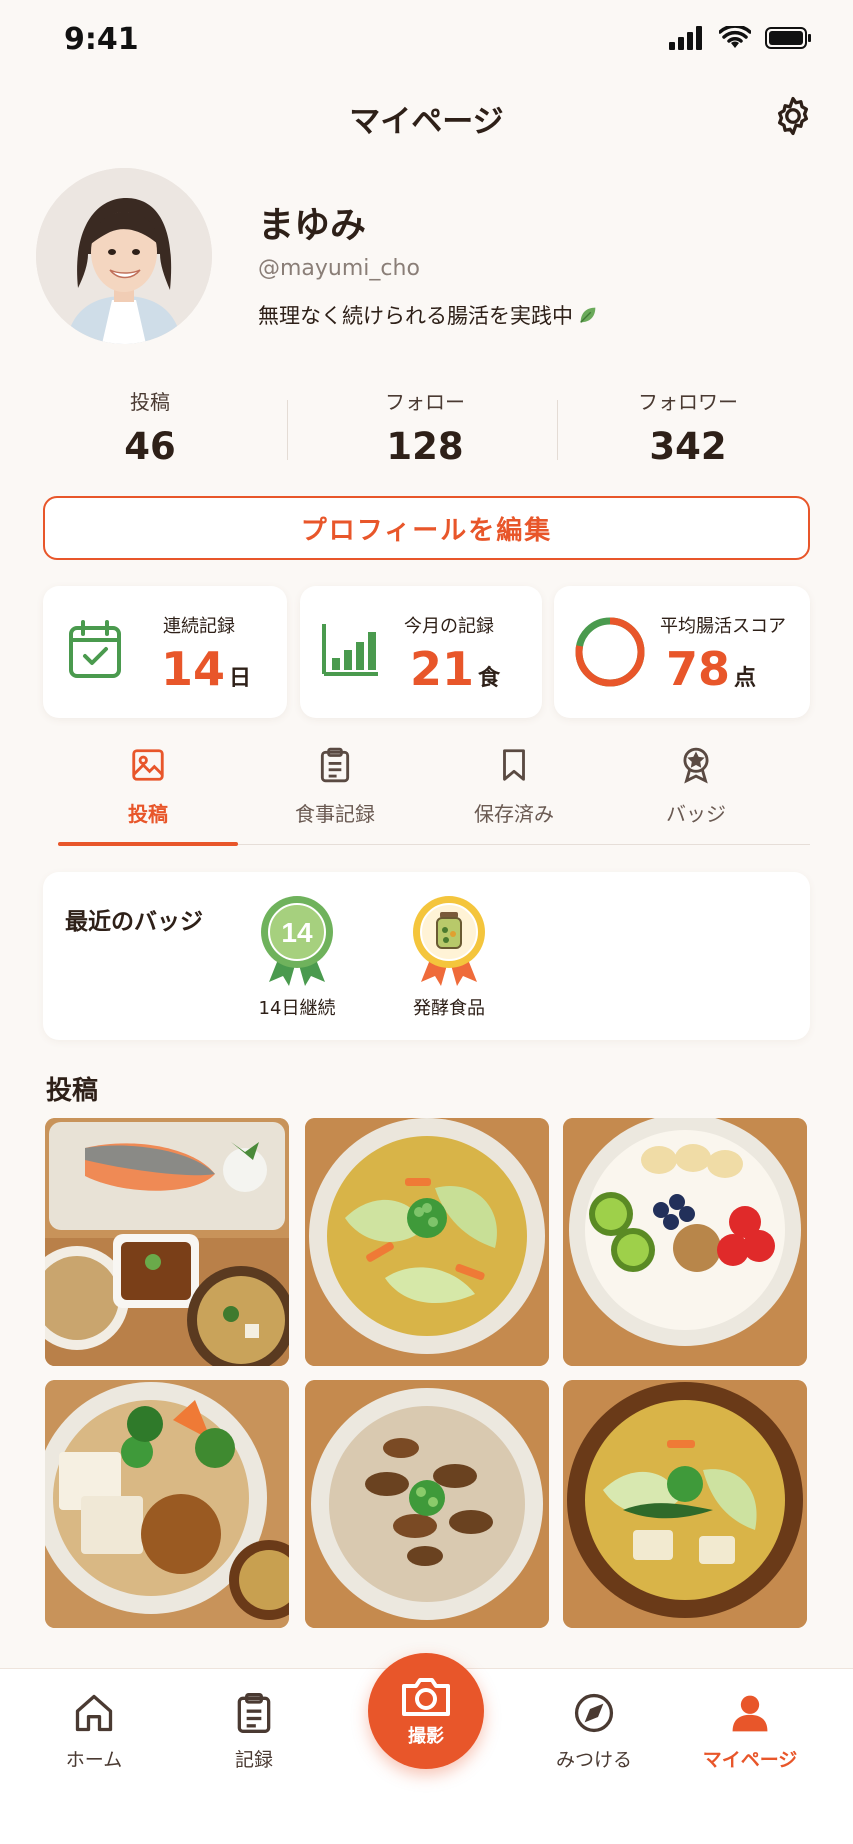 The image size is (853, 1844). Describe the element at coordinates (199, 626) in the screenshot. I see `card-label: 連続記録` at that location.